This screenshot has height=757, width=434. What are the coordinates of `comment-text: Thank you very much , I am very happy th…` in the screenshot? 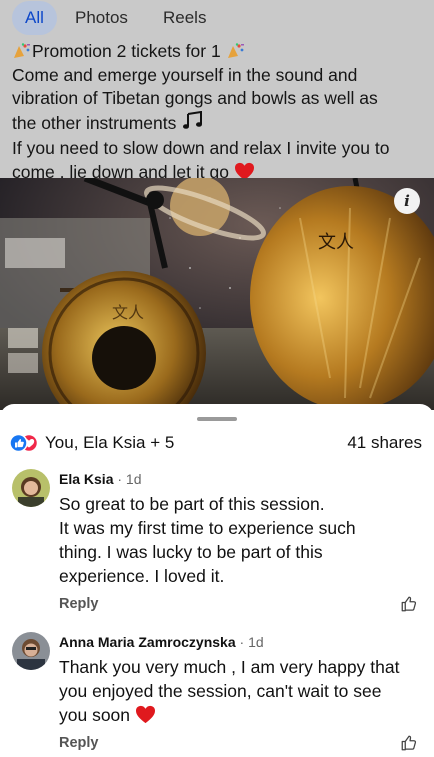 It's located at (241, 692).